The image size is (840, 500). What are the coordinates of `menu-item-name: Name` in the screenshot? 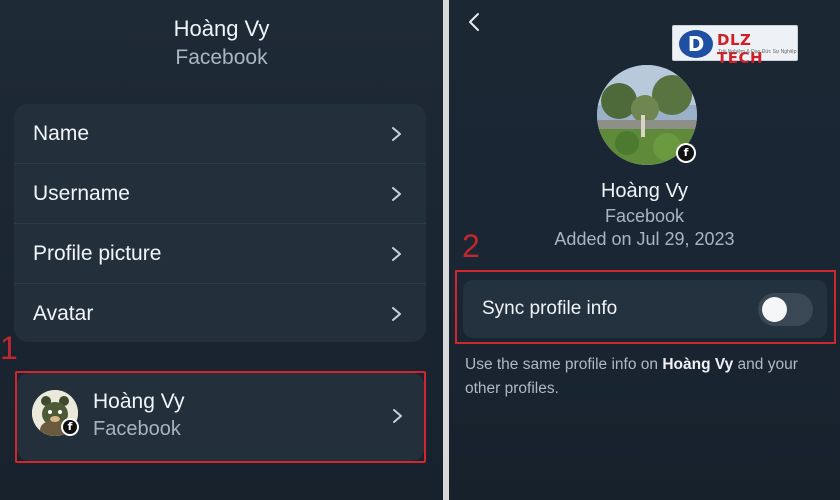 It's located at (220, 134).